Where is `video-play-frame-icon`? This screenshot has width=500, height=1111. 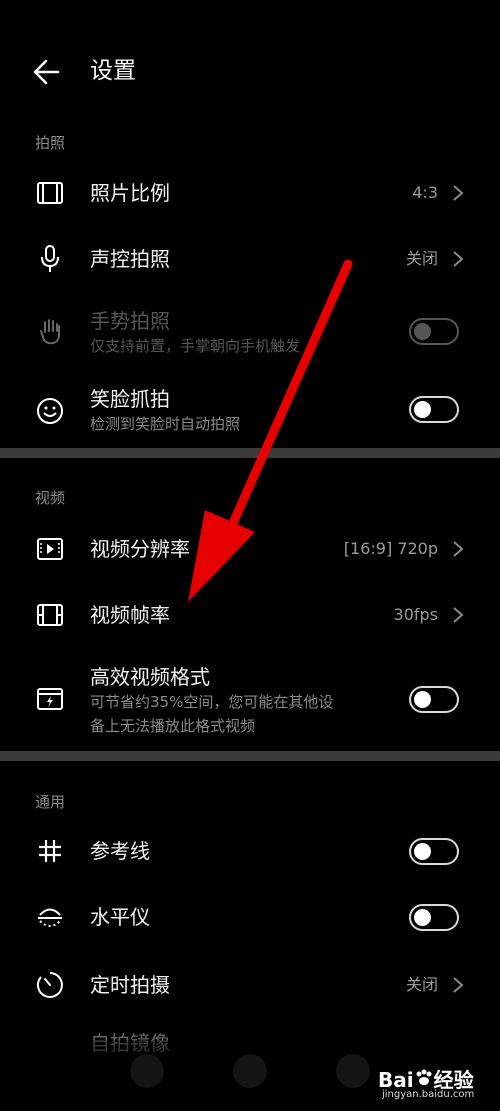 video-play-frame-icon is located at coordinates (50, 549).